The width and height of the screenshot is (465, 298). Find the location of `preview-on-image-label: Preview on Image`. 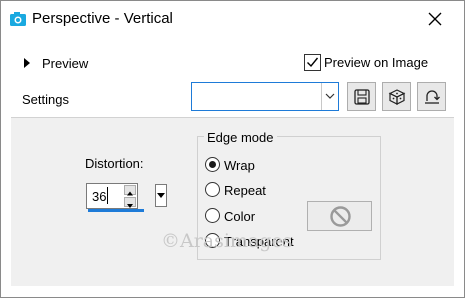

preview-on-image-label: Preview on Image is located at coordinates (376, 62).